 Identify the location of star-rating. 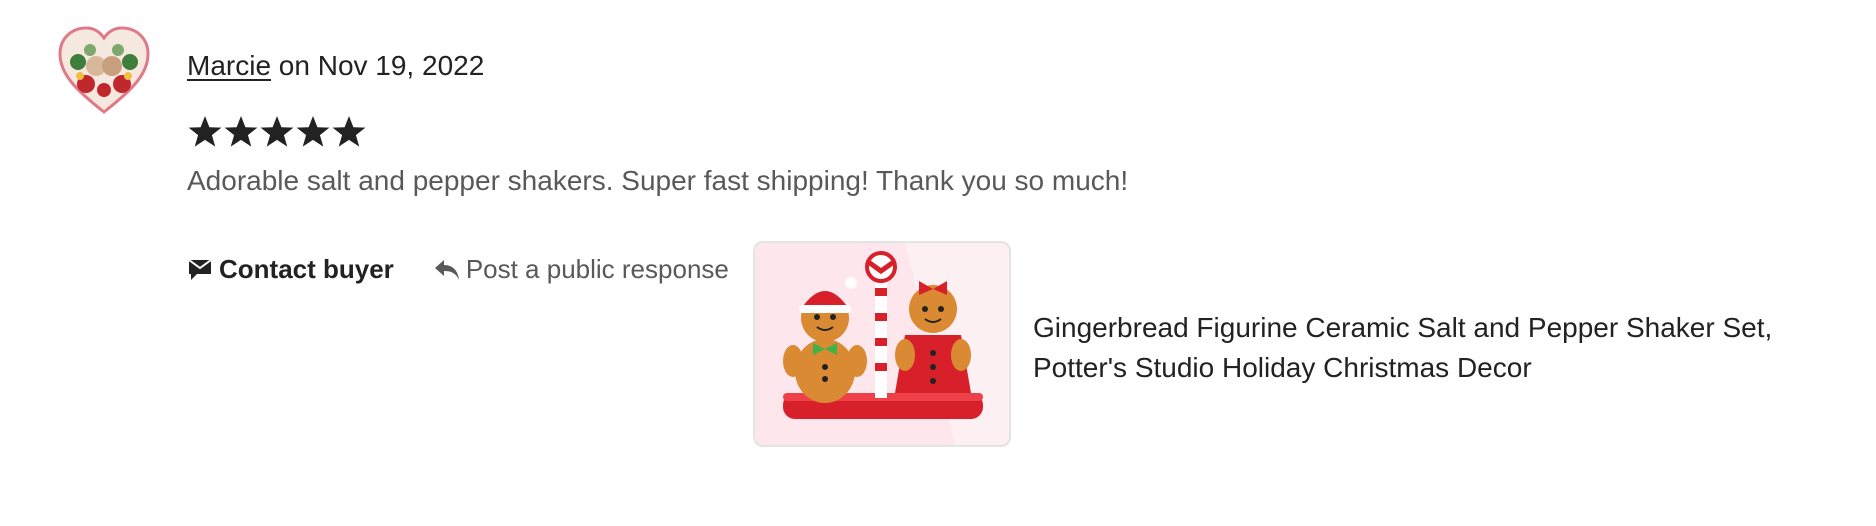
(277, 132).